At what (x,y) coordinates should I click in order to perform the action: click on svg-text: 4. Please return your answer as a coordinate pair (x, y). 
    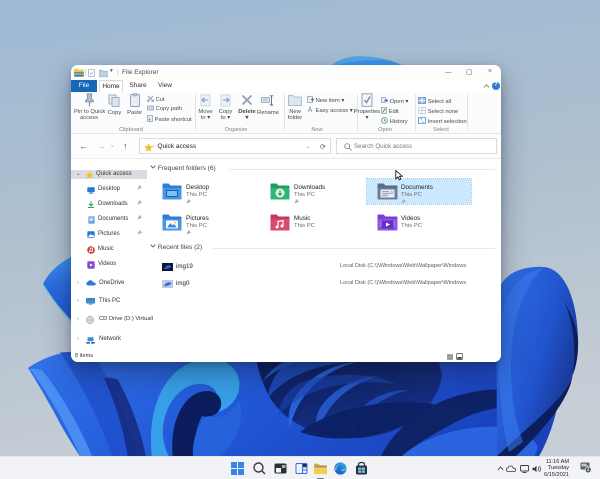
    Looking at the image, I should click on (588, 470).